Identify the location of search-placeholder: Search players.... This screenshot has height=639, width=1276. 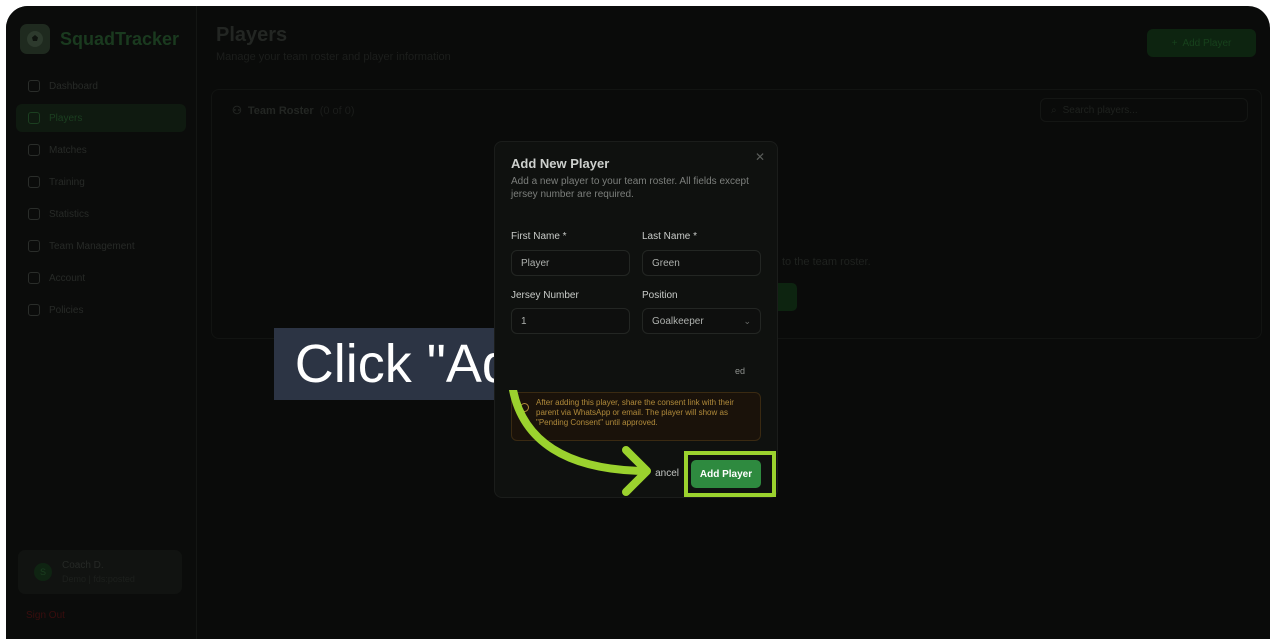
(1100, 110).